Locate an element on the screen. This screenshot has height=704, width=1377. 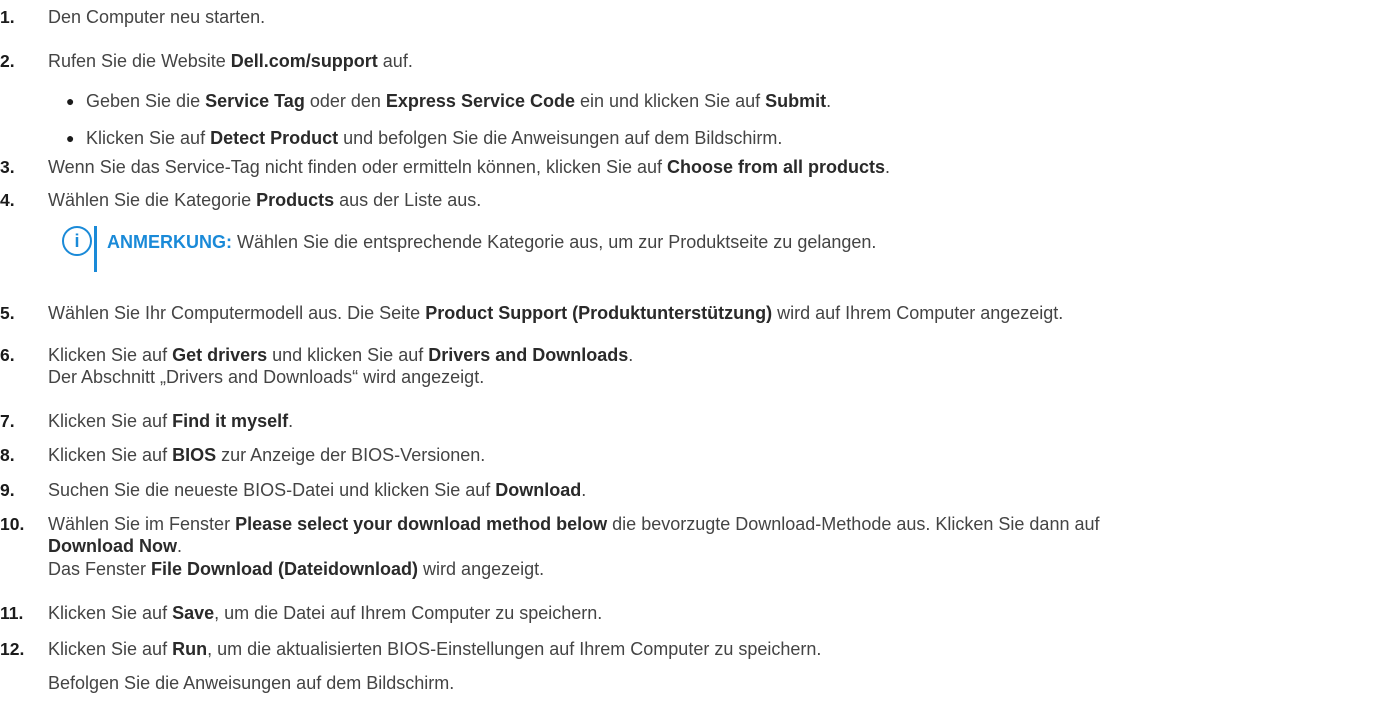
note-divider is located at coordinates (95, 249).